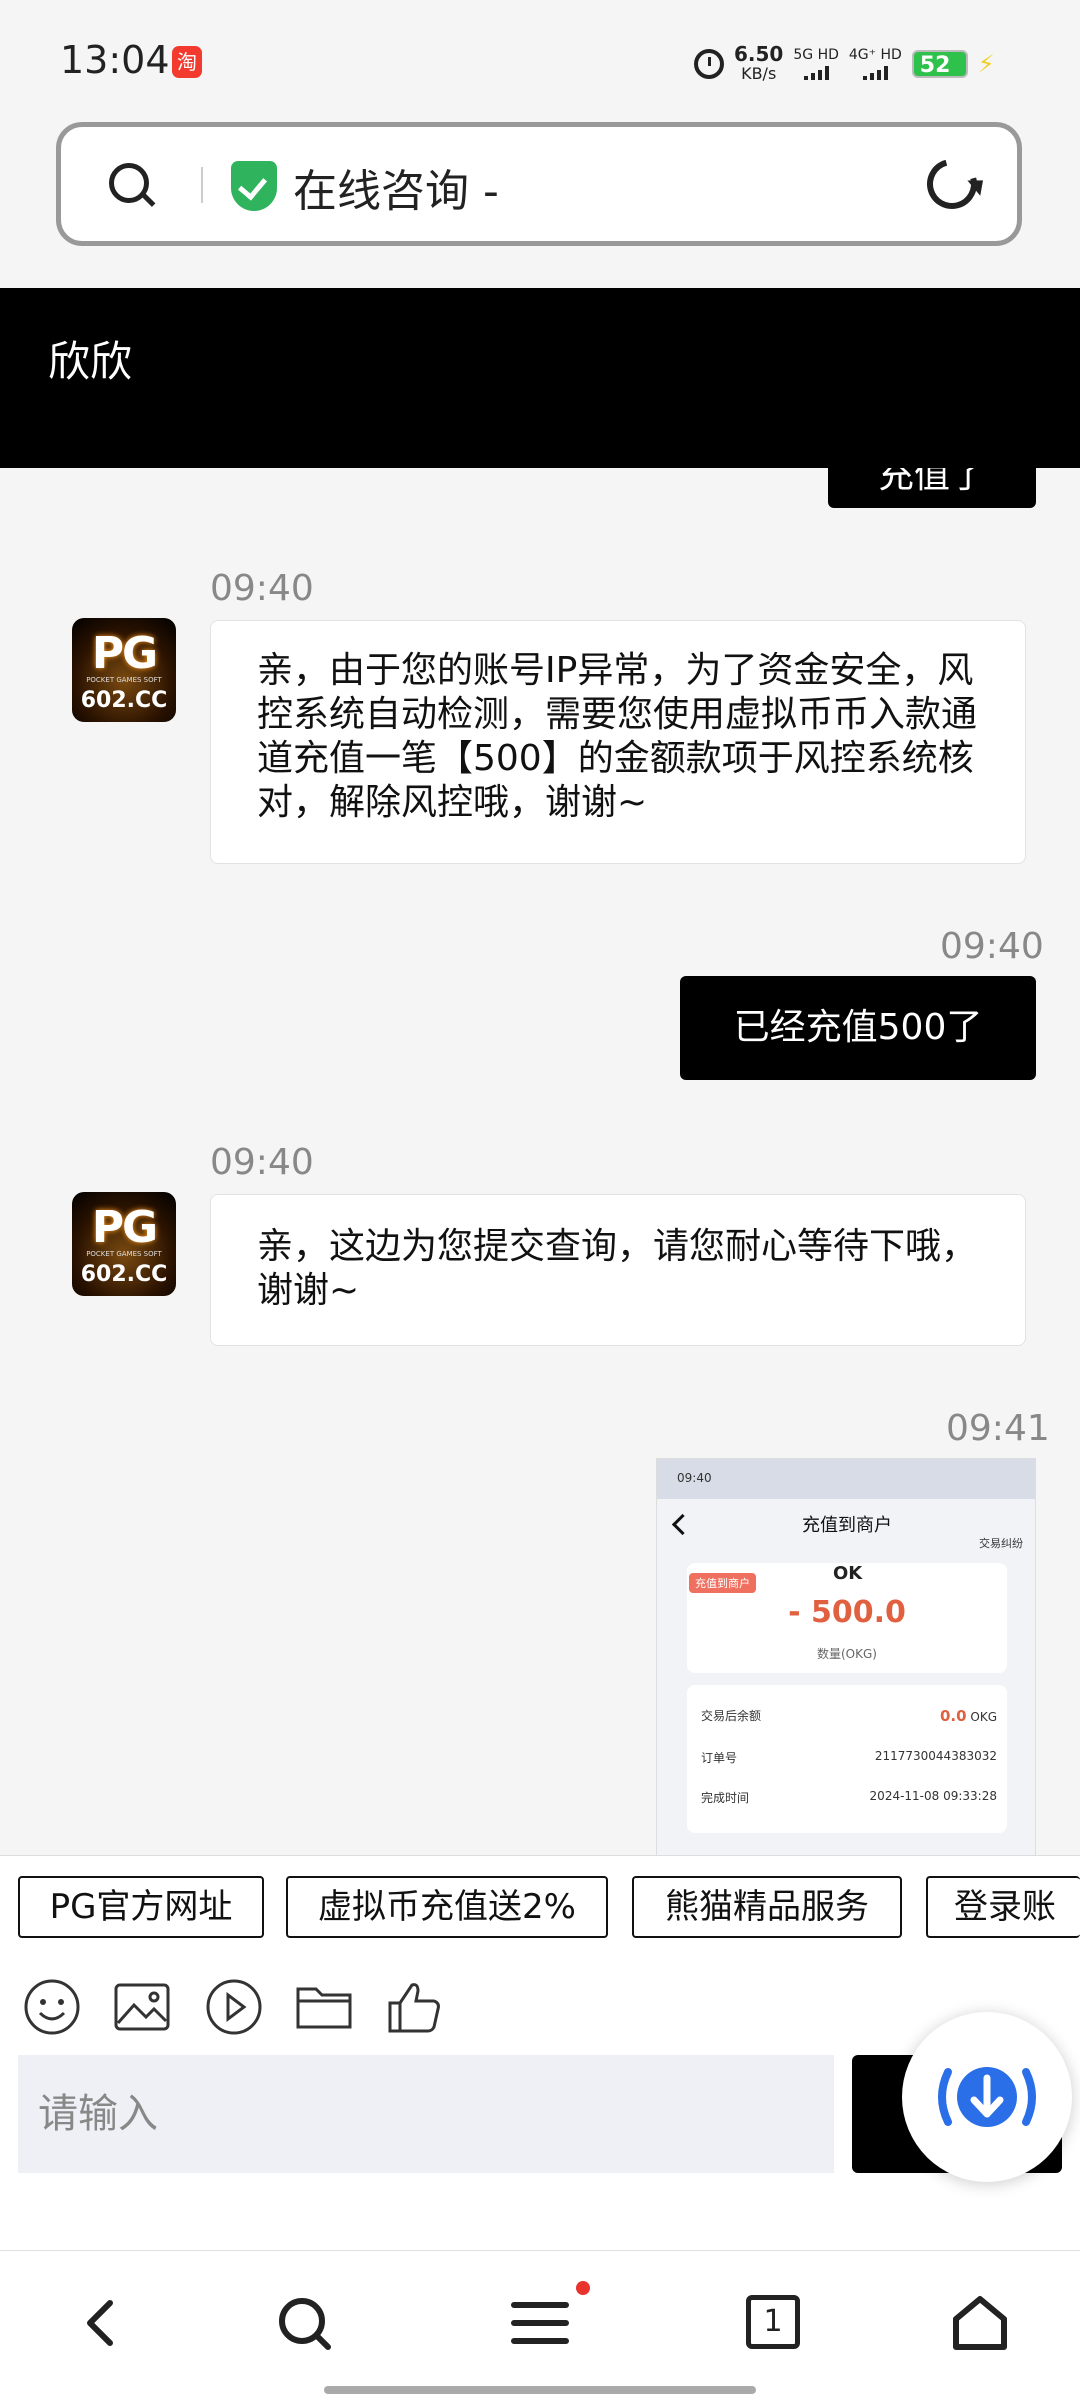 The image size is (1080, 2401). I want to click on folder-icon, so click(324, 2007).